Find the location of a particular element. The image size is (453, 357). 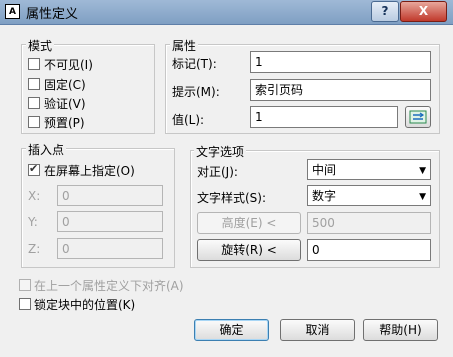

prompt-input: 索引页码 is located at coordinates (340, 90).